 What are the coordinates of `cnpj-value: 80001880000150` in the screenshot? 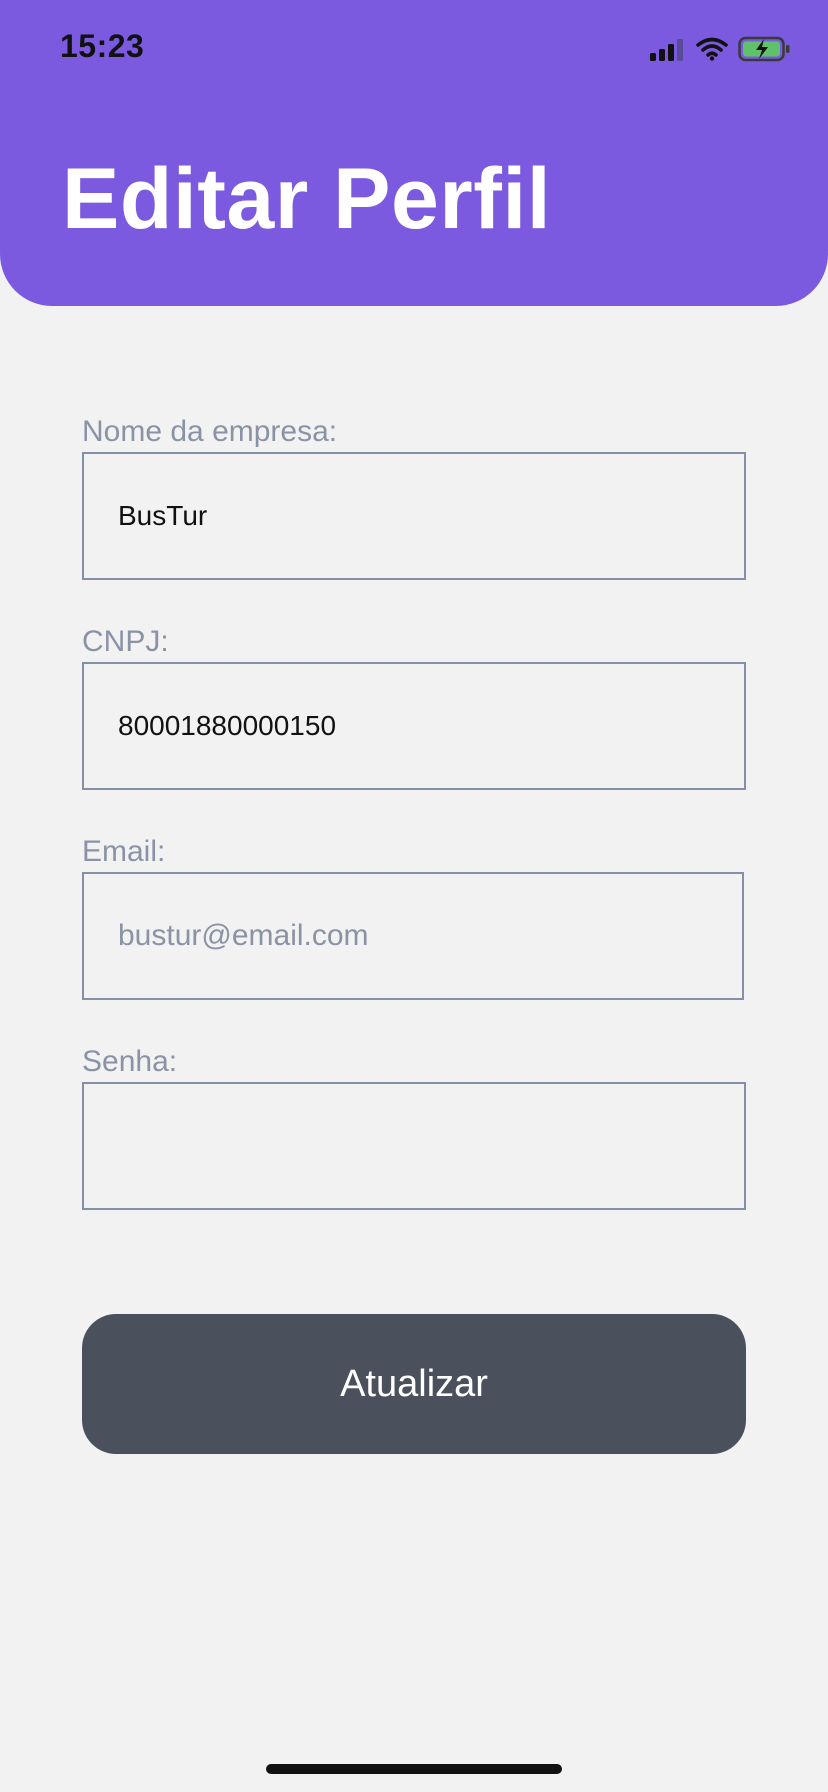 It's located at (227, 725).